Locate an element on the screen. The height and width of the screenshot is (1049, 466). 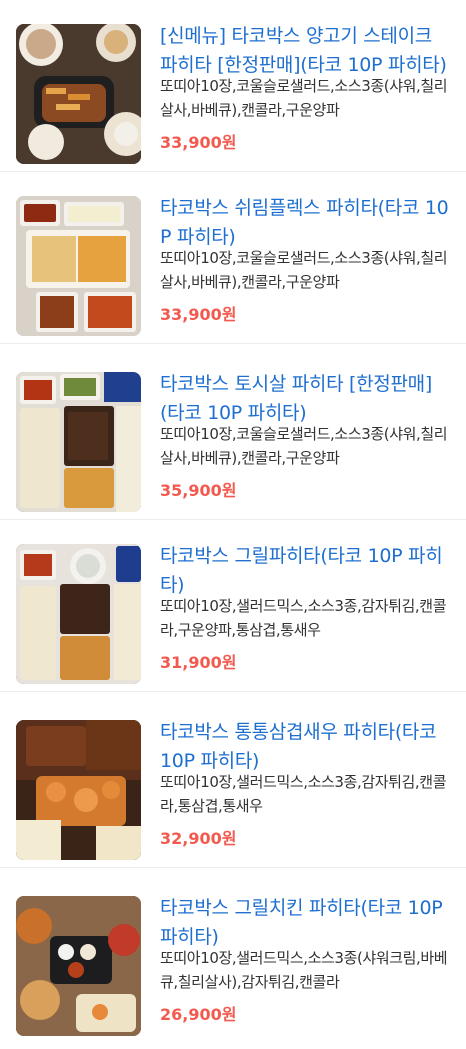
product-title: 타코박스 쉬림플렉스 파히타(타코 10P 파히타) is located at coordinates (305, 223).